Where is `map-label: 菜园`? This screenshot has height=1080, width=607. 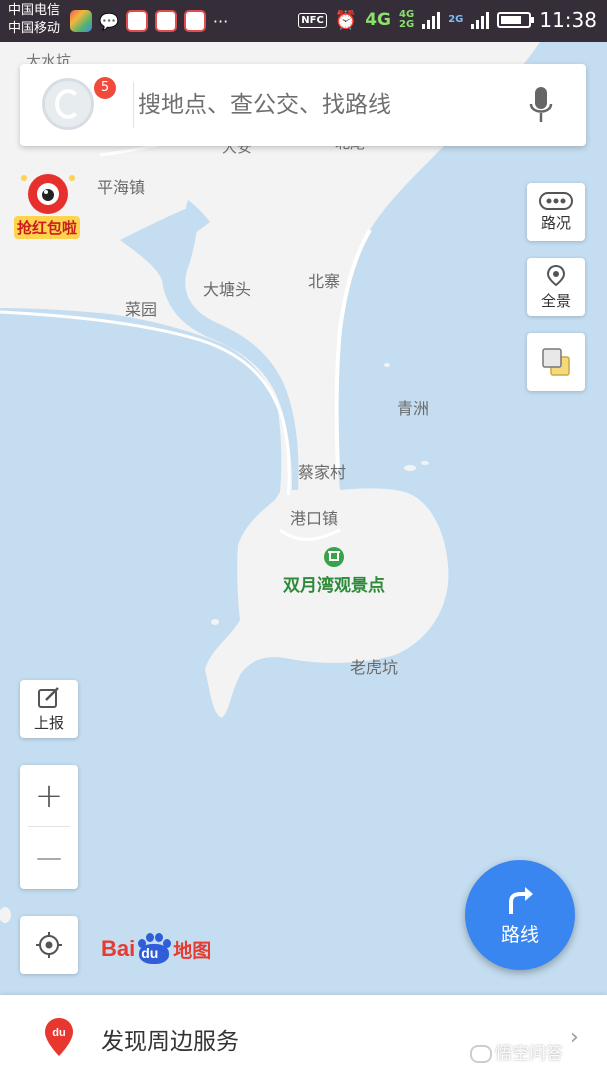
map-label: 菜园 is located at coordinates (141, 309).